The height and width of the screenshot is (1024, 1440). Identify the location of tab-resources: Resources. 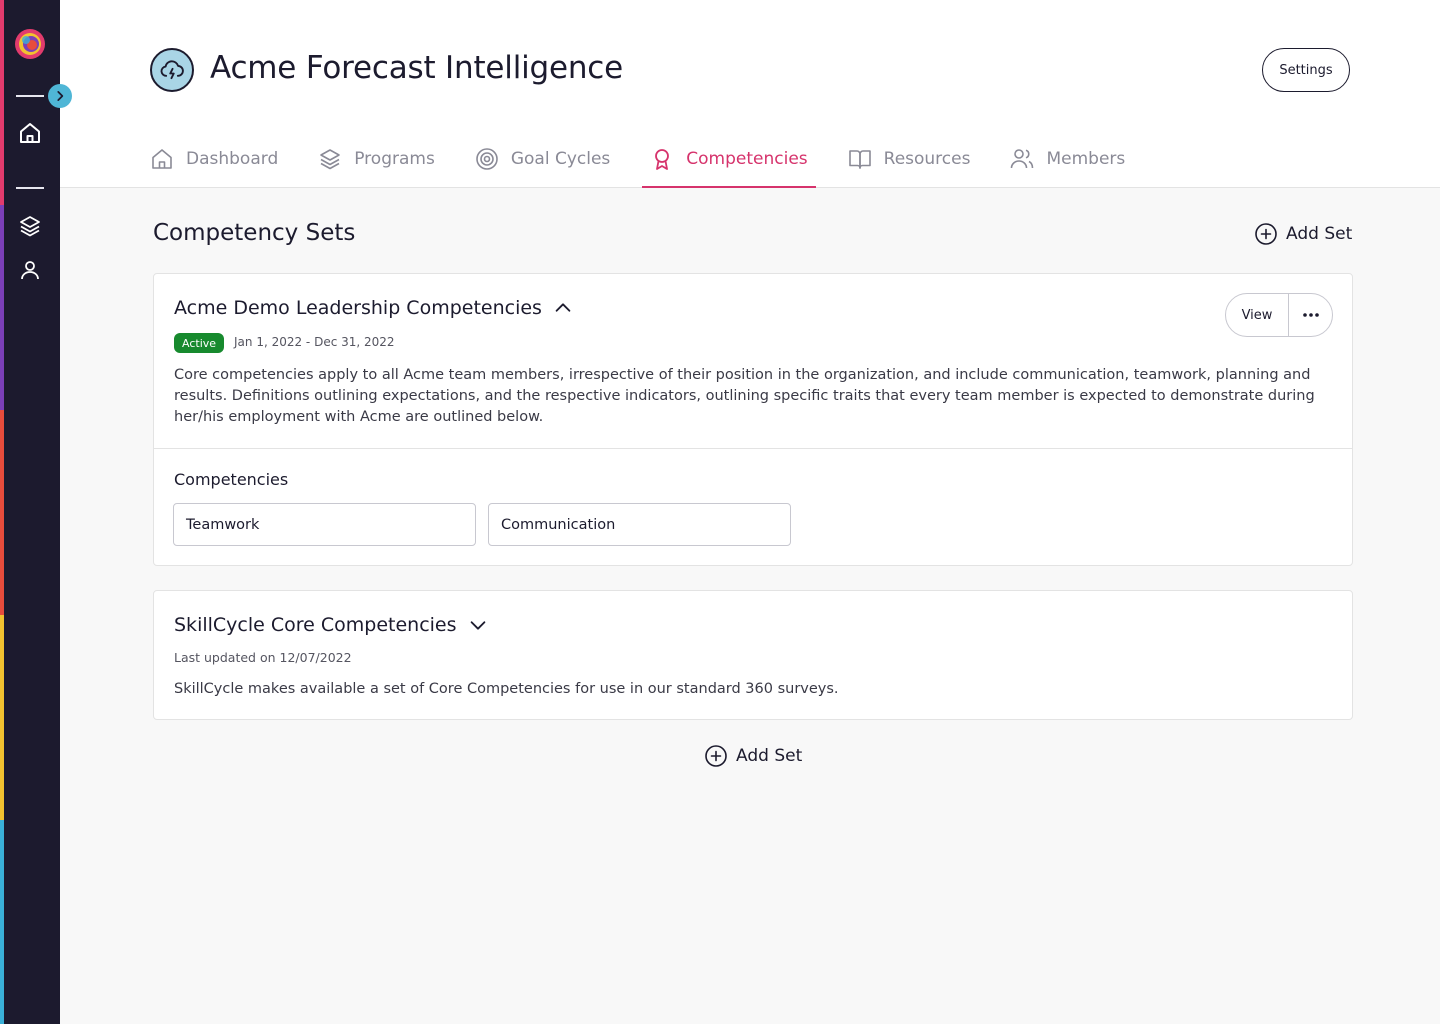
(909, 164).